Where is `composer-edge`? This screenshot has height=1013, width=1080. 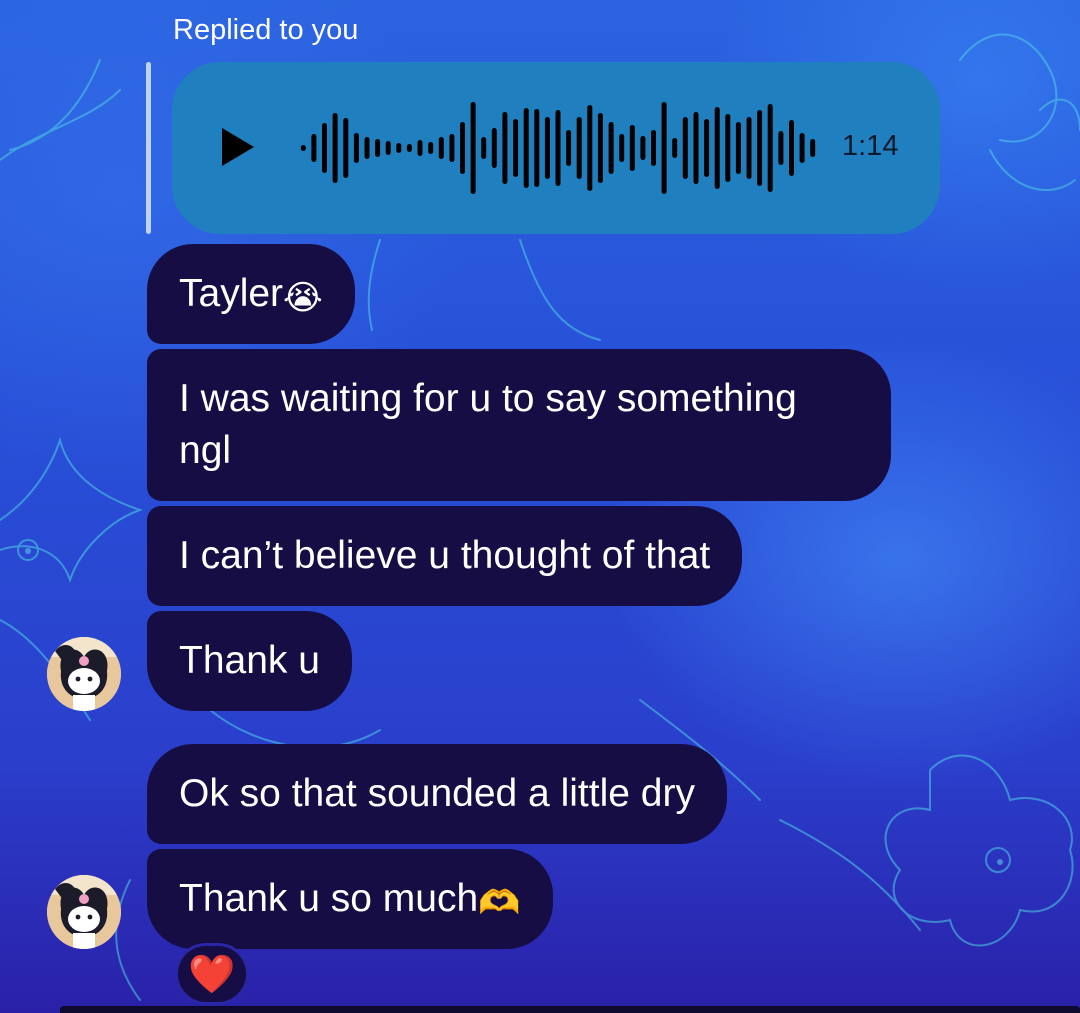 composer-edge is located at coordinates (570, 1009).